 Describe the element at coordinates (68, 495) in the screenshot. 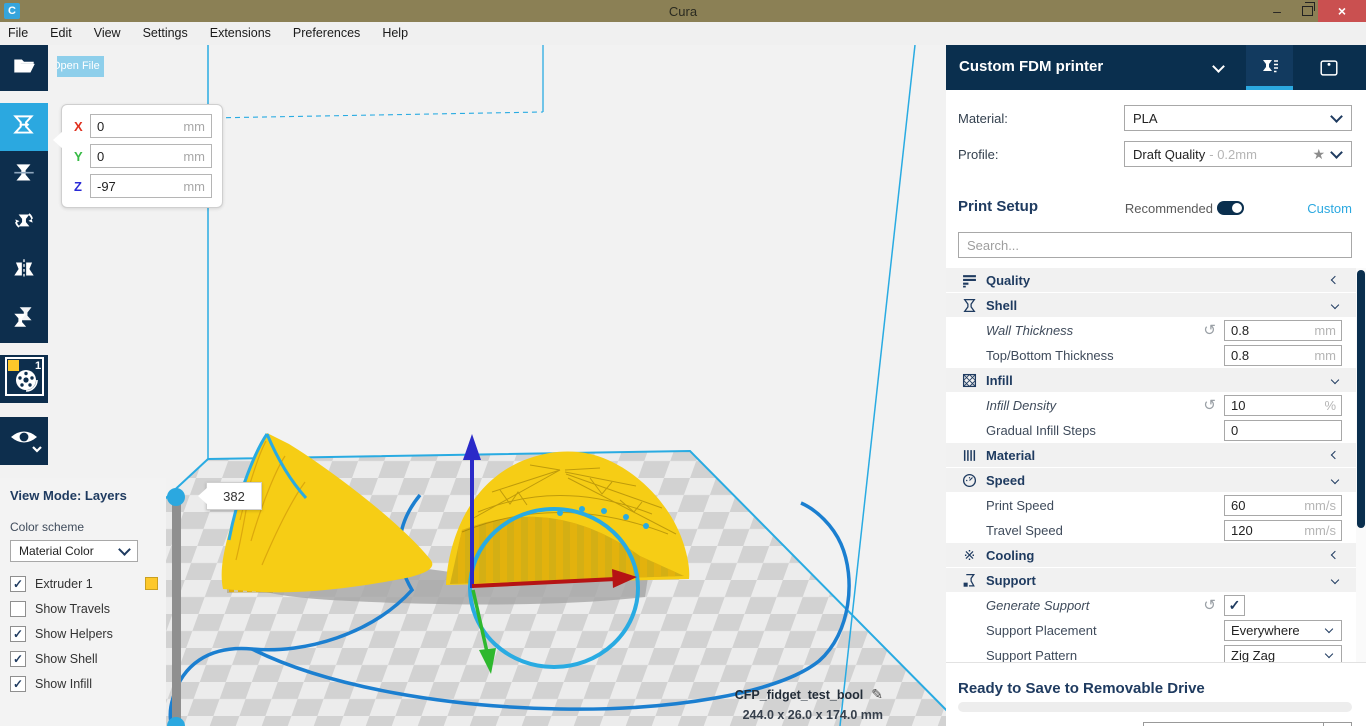

I see `view-mode-title: View Mode: Layers` at that location.